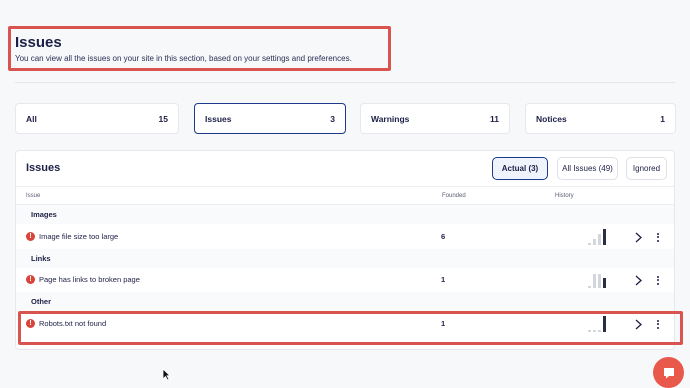  I want to click on stat-label: All, so click(31, 118).